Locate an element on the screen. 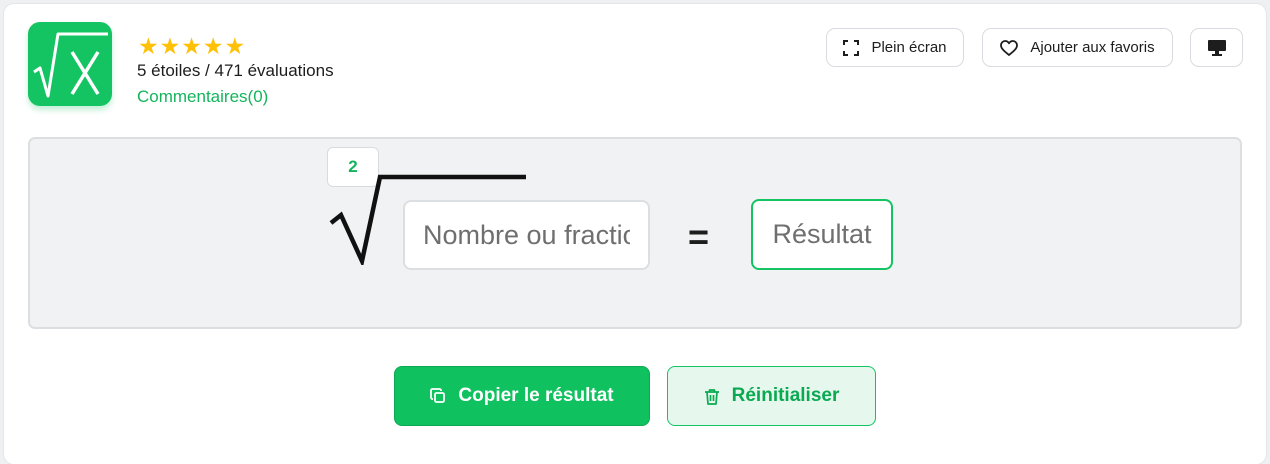 The height and width of the screenshot is (464, 1270). copy-result-label: Copier le résultat is located at coordinates (536, 395).